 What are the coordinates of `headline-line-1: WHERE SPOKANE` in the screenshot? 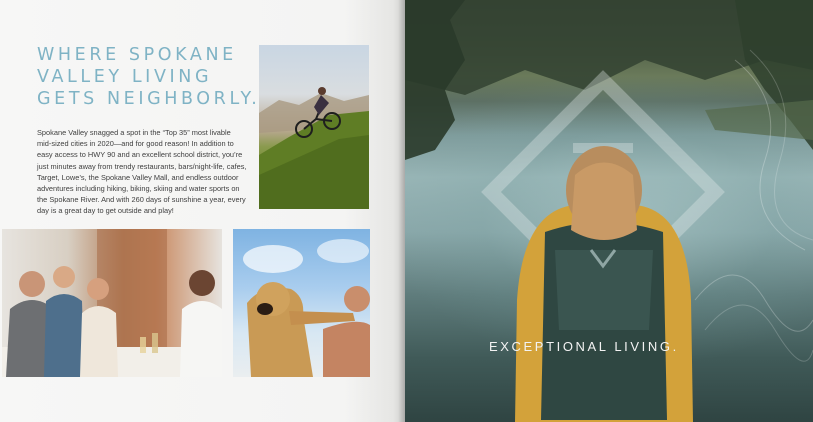 It's located at (137, 55).